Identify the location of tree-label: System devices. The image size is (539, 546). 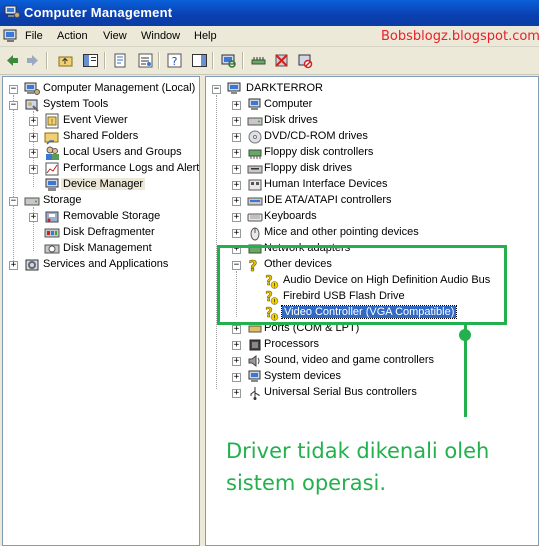
(303, 376).